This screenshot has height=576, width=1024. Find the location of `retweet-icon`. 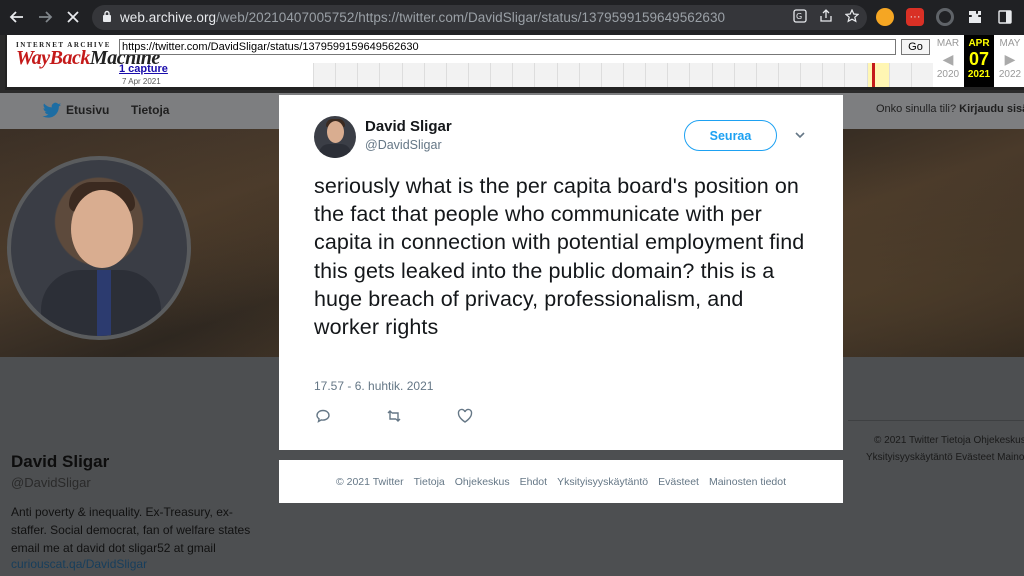

retweet-icon is located at coordinates (394, 416).